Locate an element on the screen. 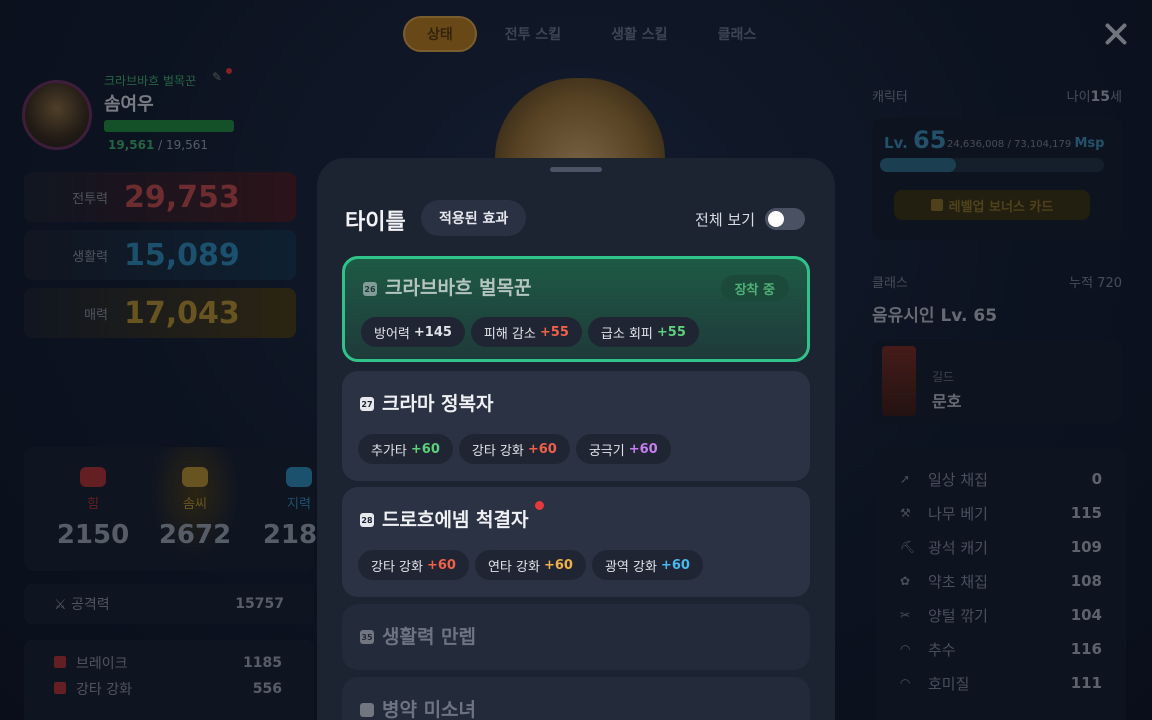 This screenshot has height=720, width=1152. attack-label: ⚔ 공격력 is located at coordinates (82, 605).